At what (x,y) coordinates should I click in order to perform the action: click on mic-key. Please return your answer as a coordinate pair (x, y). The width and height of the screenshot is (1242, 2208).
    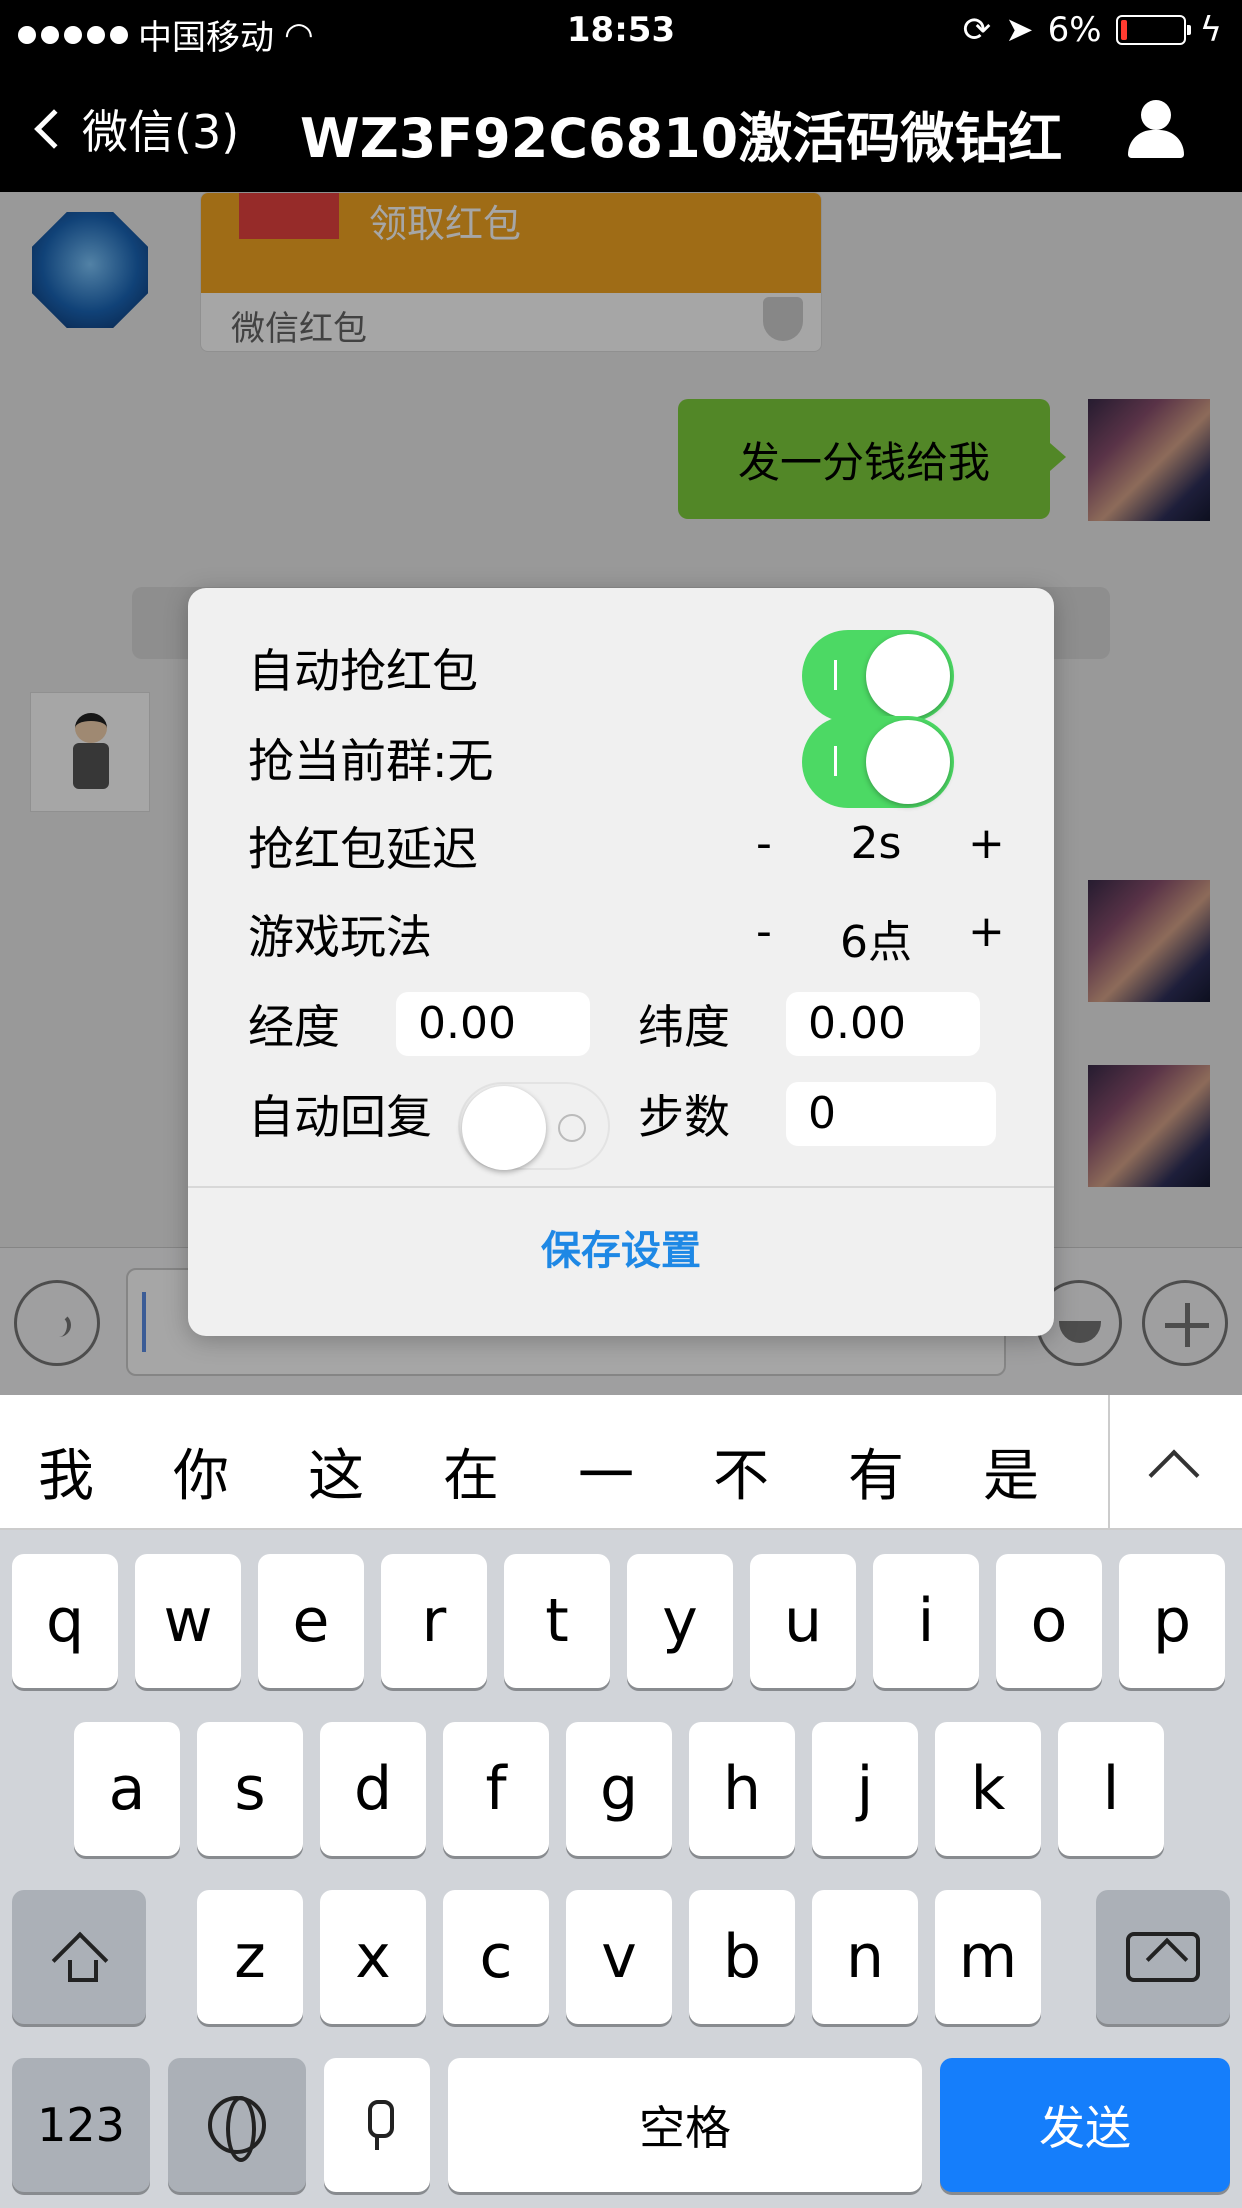
    Looking at the image, I should click on (377, 2125).